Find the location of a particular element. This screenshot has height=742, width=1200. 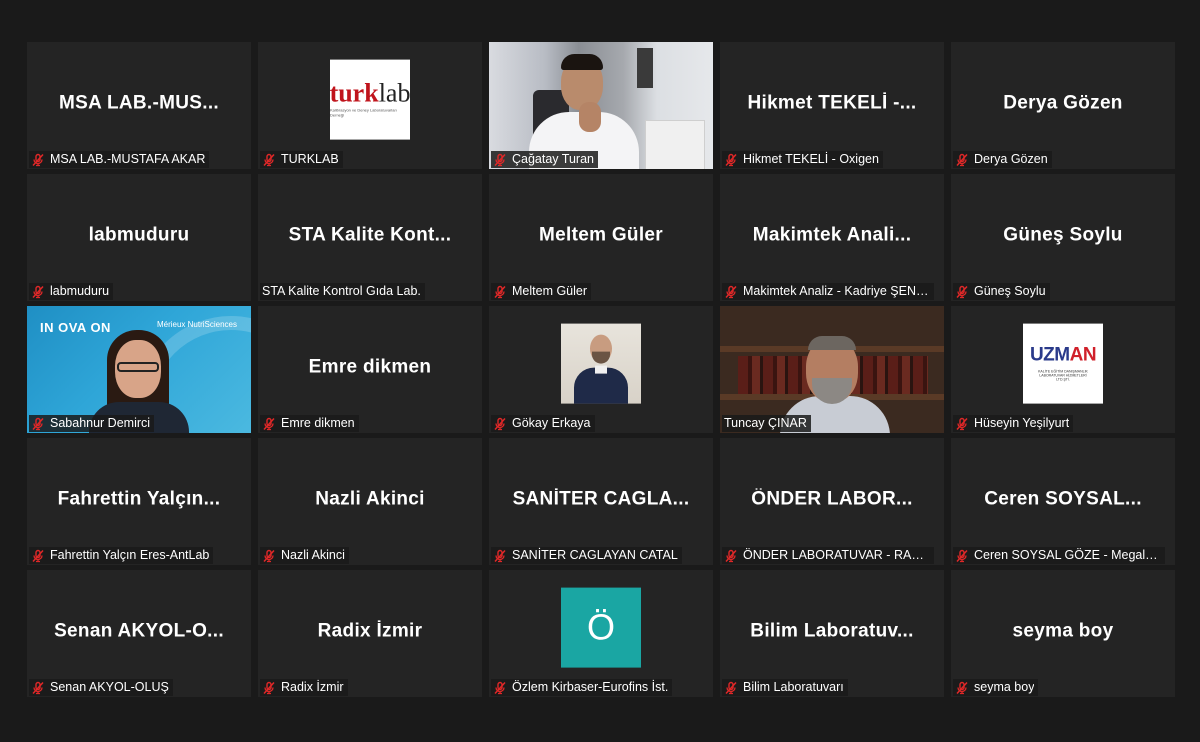

participant-name-label: Bilim Laboratuvarı is located at coordinates (785, 687).